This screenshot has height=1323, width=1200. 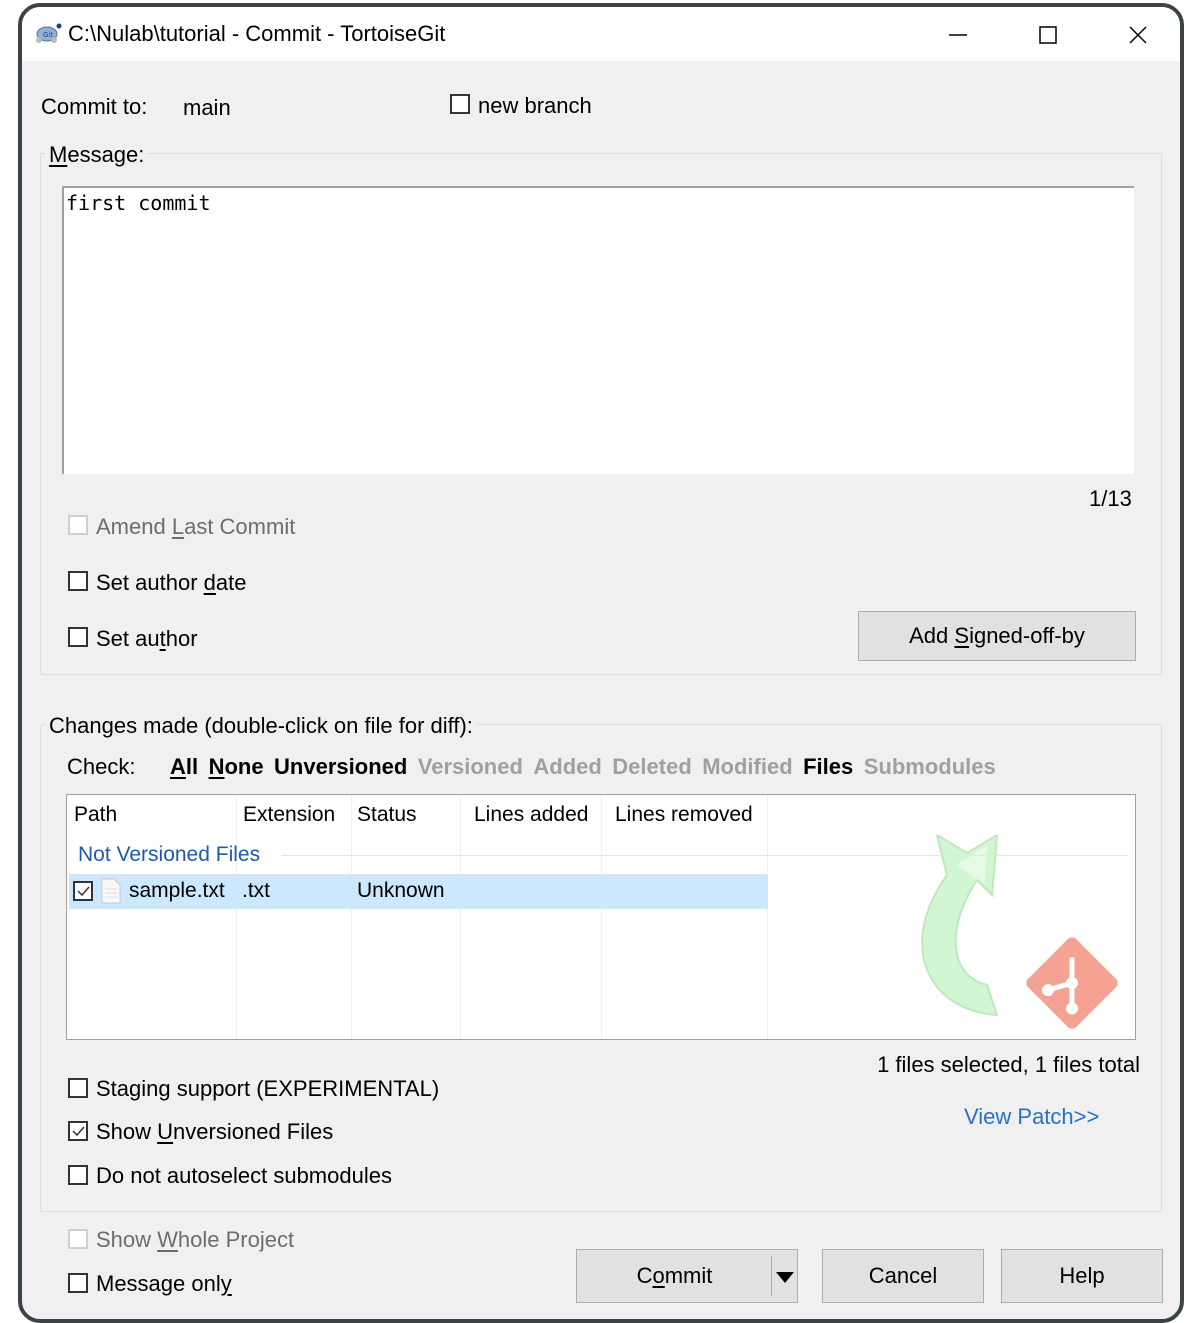 What do you see at coordinates (1082, 1276) in the screenshot?
I see `help-button: Help` at bounding box center [1082, 1276].